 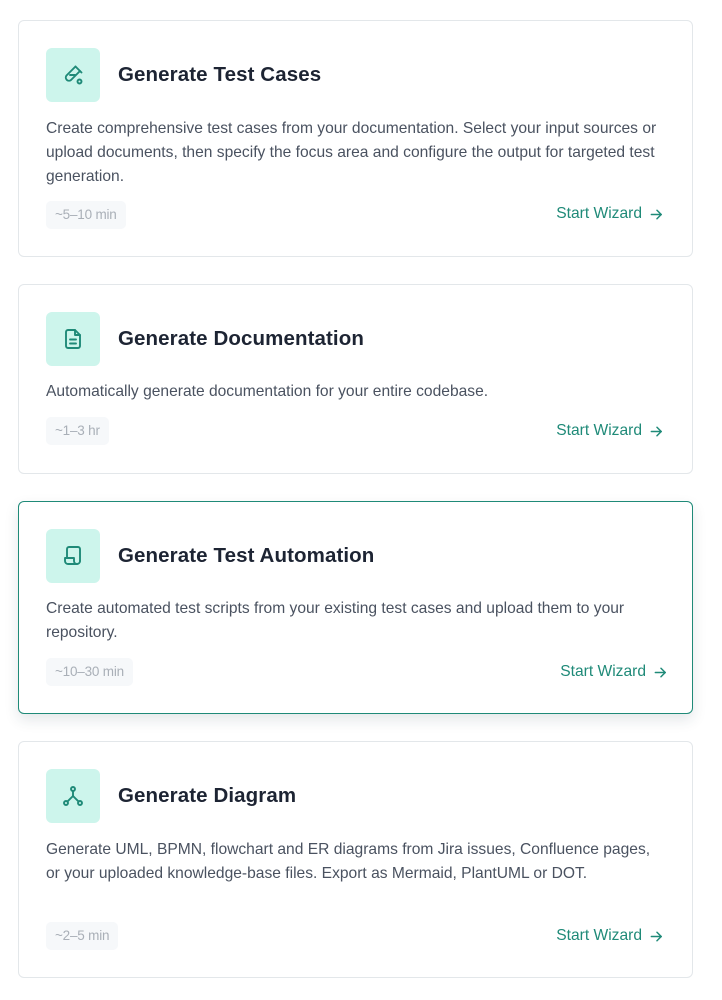 What do you see at coordinates (82, 936) in the screenshot?
I see `duration-badge: ~2–5 min` at bounding box center [82, 936].